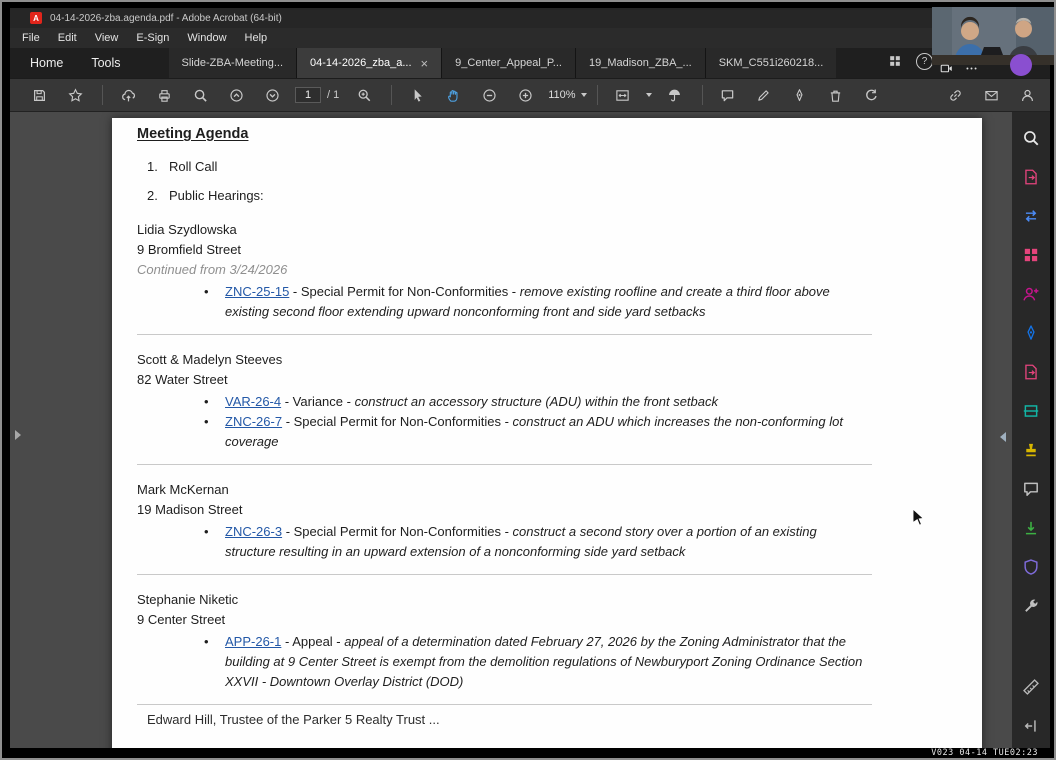  Describe the element at coordinates (105, 63) in the screenshot. I see `tab-tools: Tools` at that location.